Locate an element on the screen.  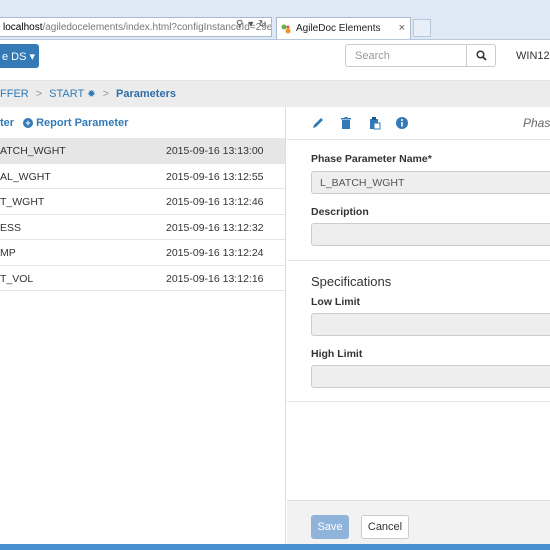
table-row: AL_WGHT 2015-09-16 13:12:55 is located at coordinates (142, 176).